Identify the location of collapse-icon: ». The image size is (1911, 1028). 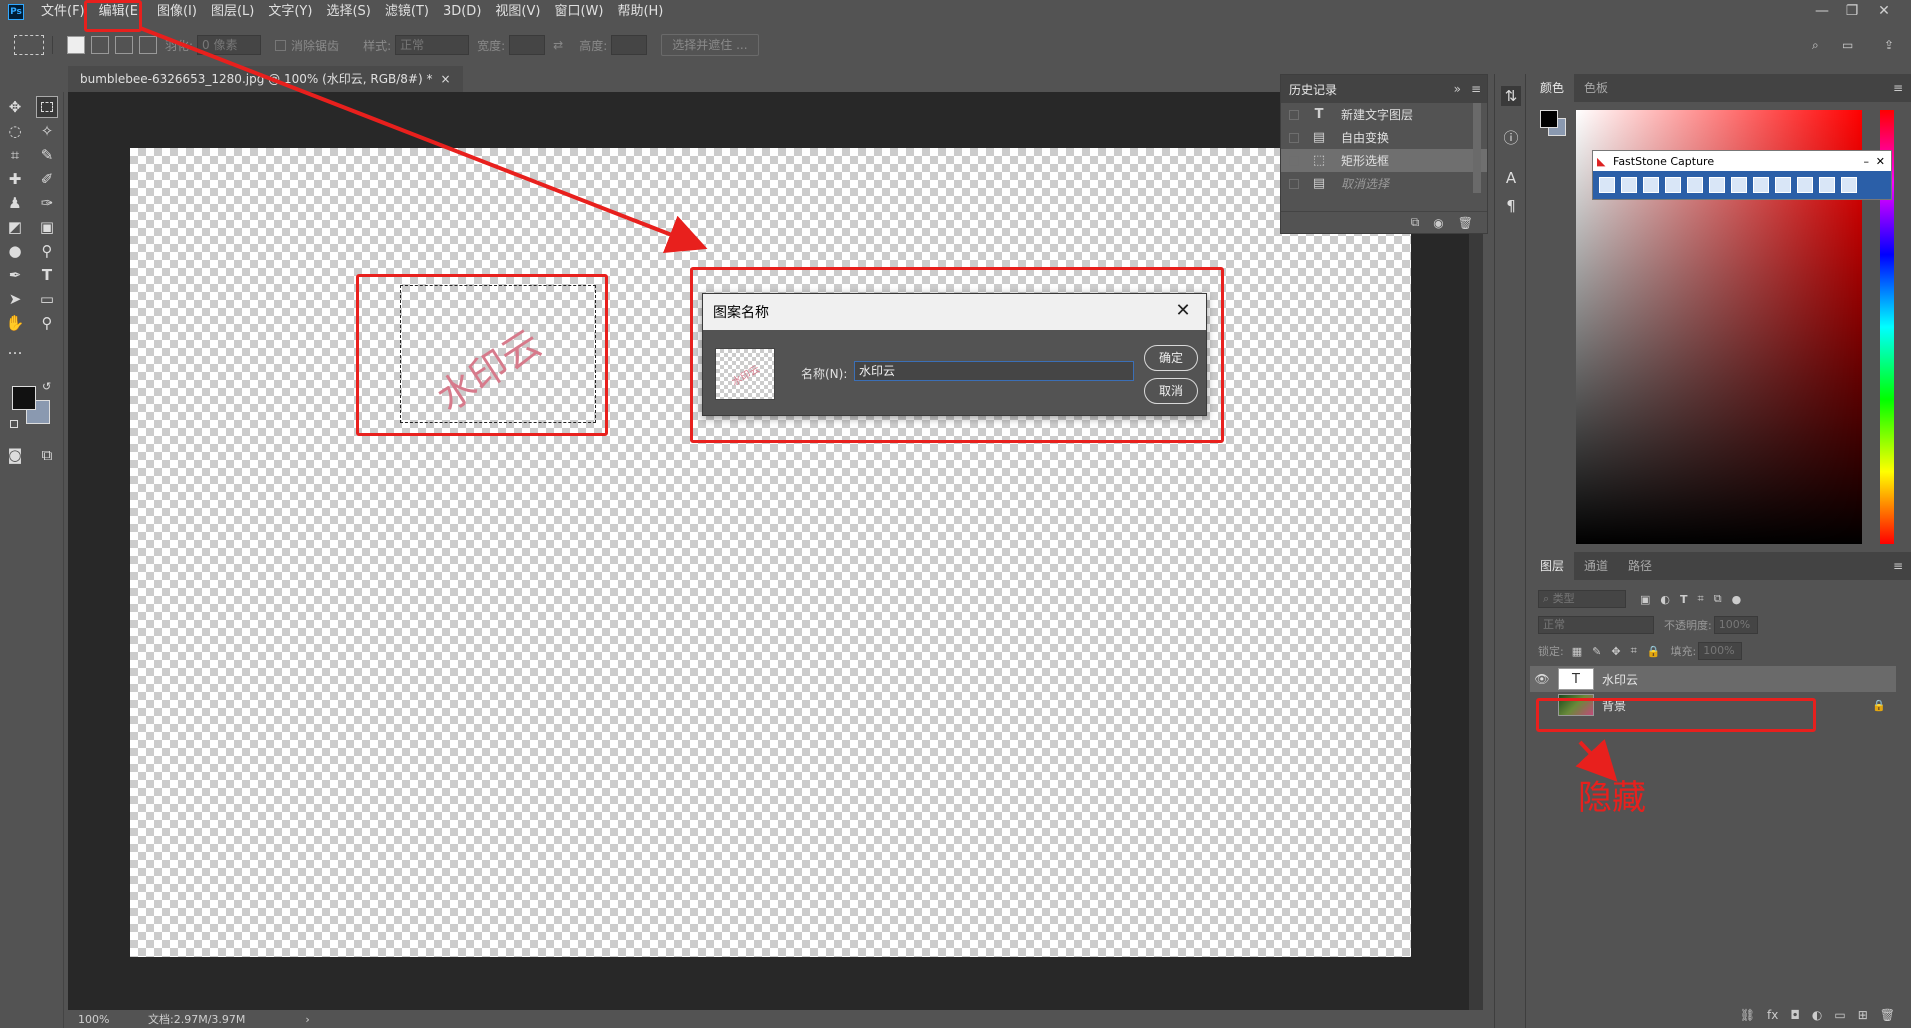
(1457, 89).